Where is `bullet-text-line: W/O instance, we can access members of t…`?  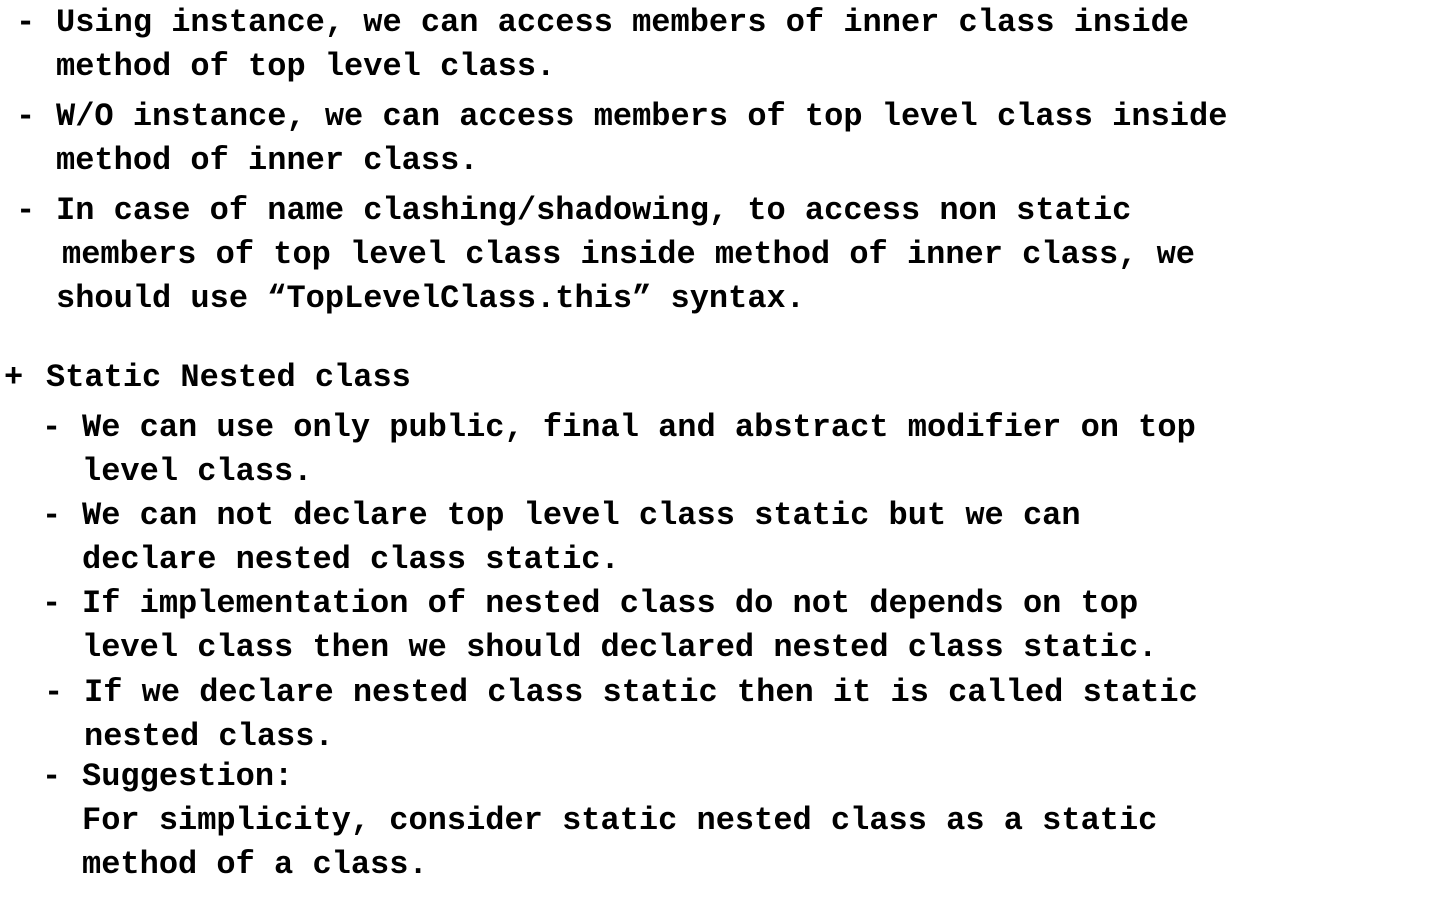 bullet-text-line: W/O instance, we can access members of t… is located at coordinates (642, 116).